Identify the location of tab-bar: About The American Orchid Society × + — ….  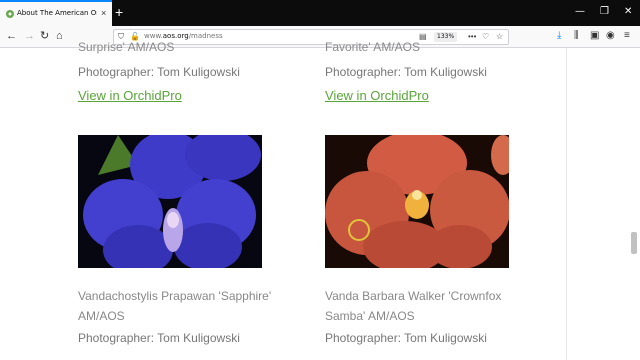
(320, 13).